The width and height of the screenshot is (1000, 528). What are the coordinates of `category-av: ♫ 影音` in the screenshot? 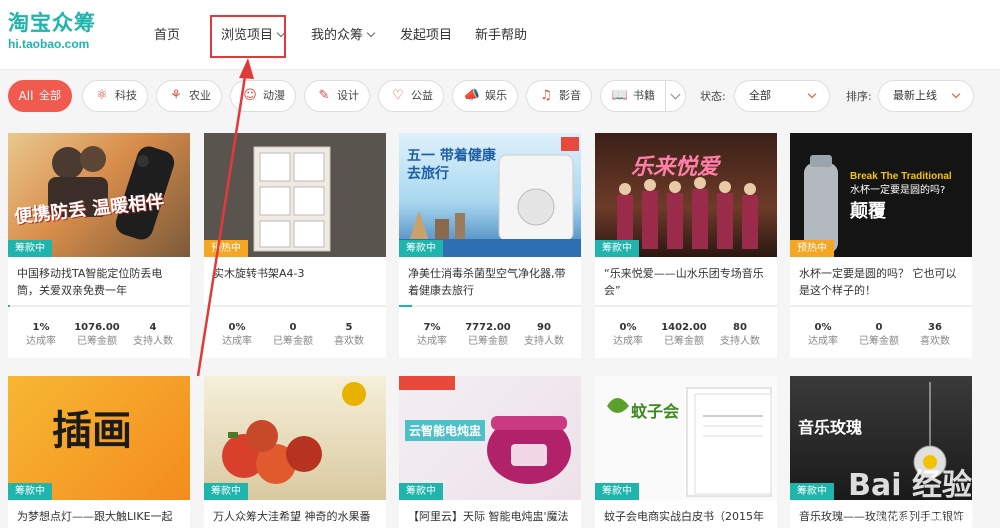 It's located at (559, 96).